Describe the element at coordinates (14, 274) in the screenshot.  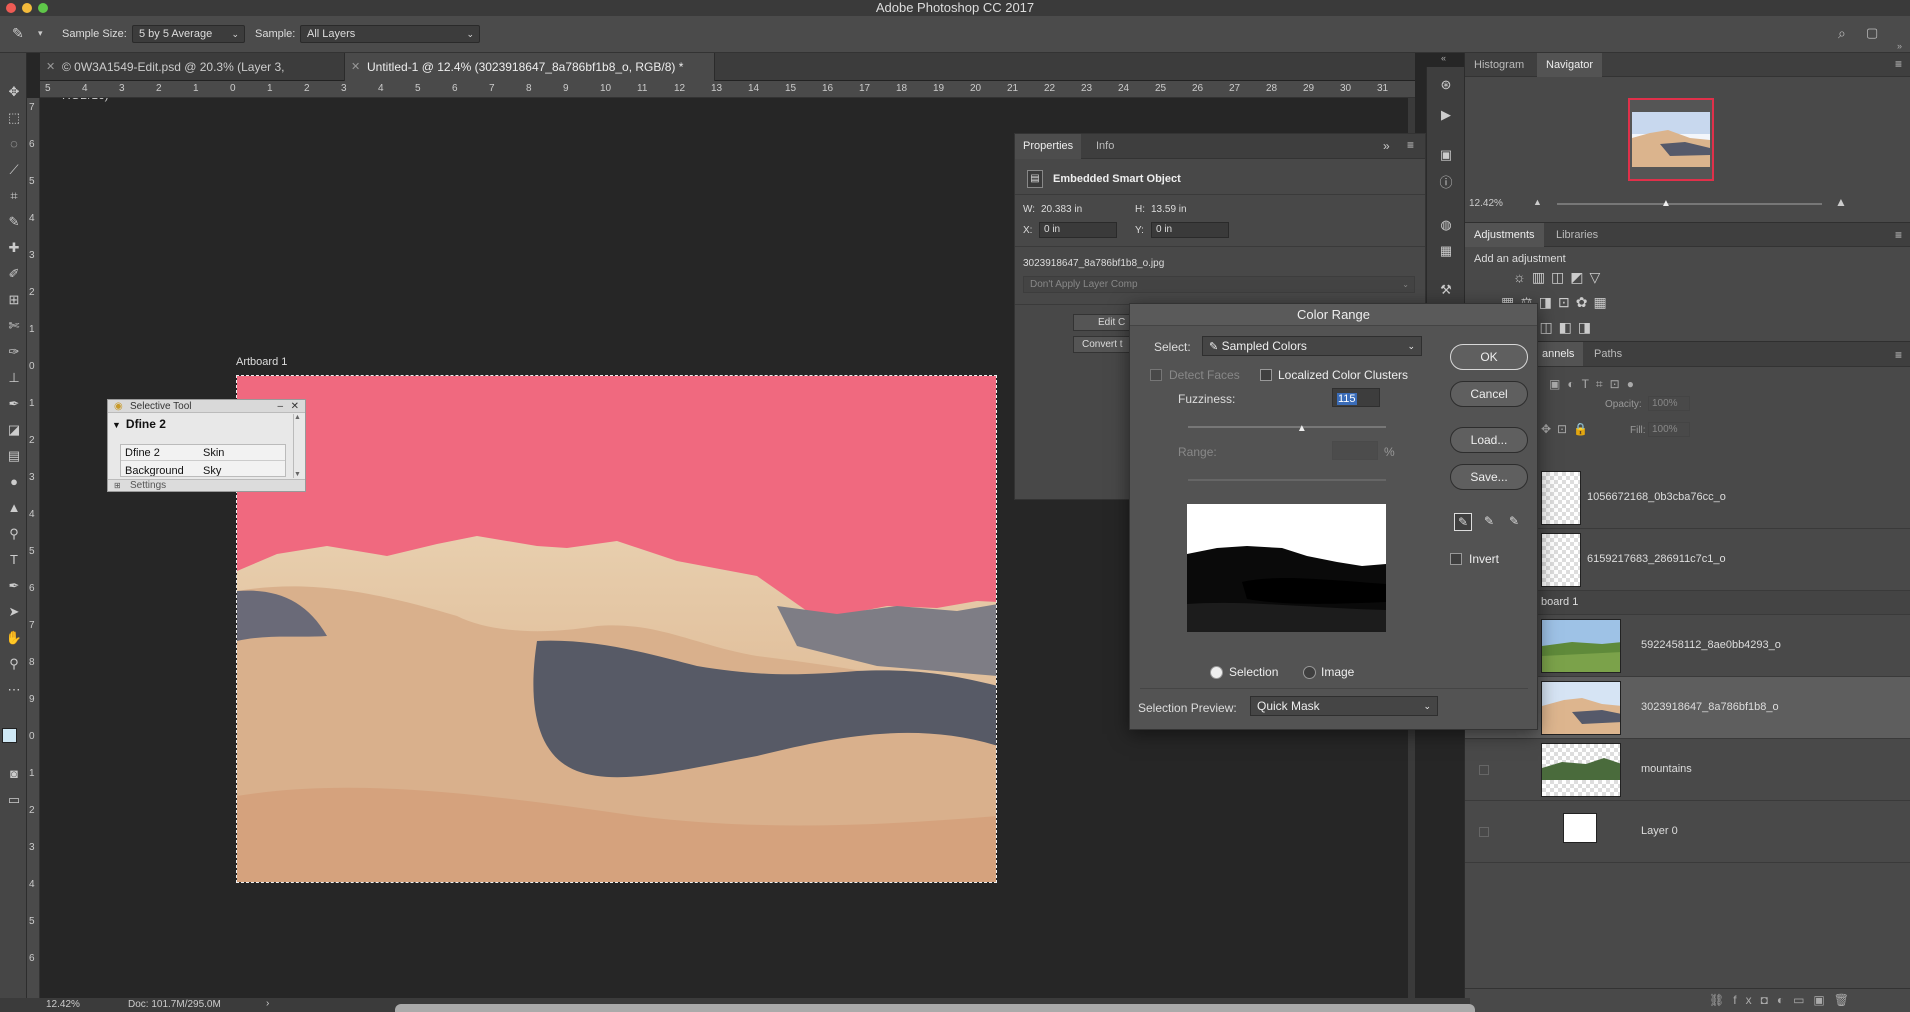
I see `brush-tool-icon: ✐` at that location.